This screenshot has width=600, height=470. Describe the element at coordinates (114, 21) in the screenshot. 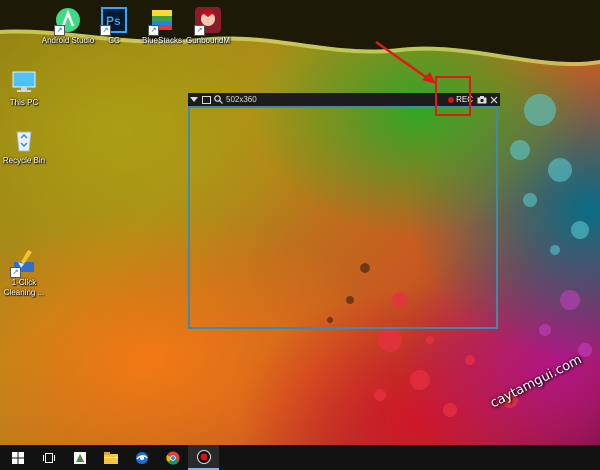

I see `photoshop-icon: Ps ↗` at that location.